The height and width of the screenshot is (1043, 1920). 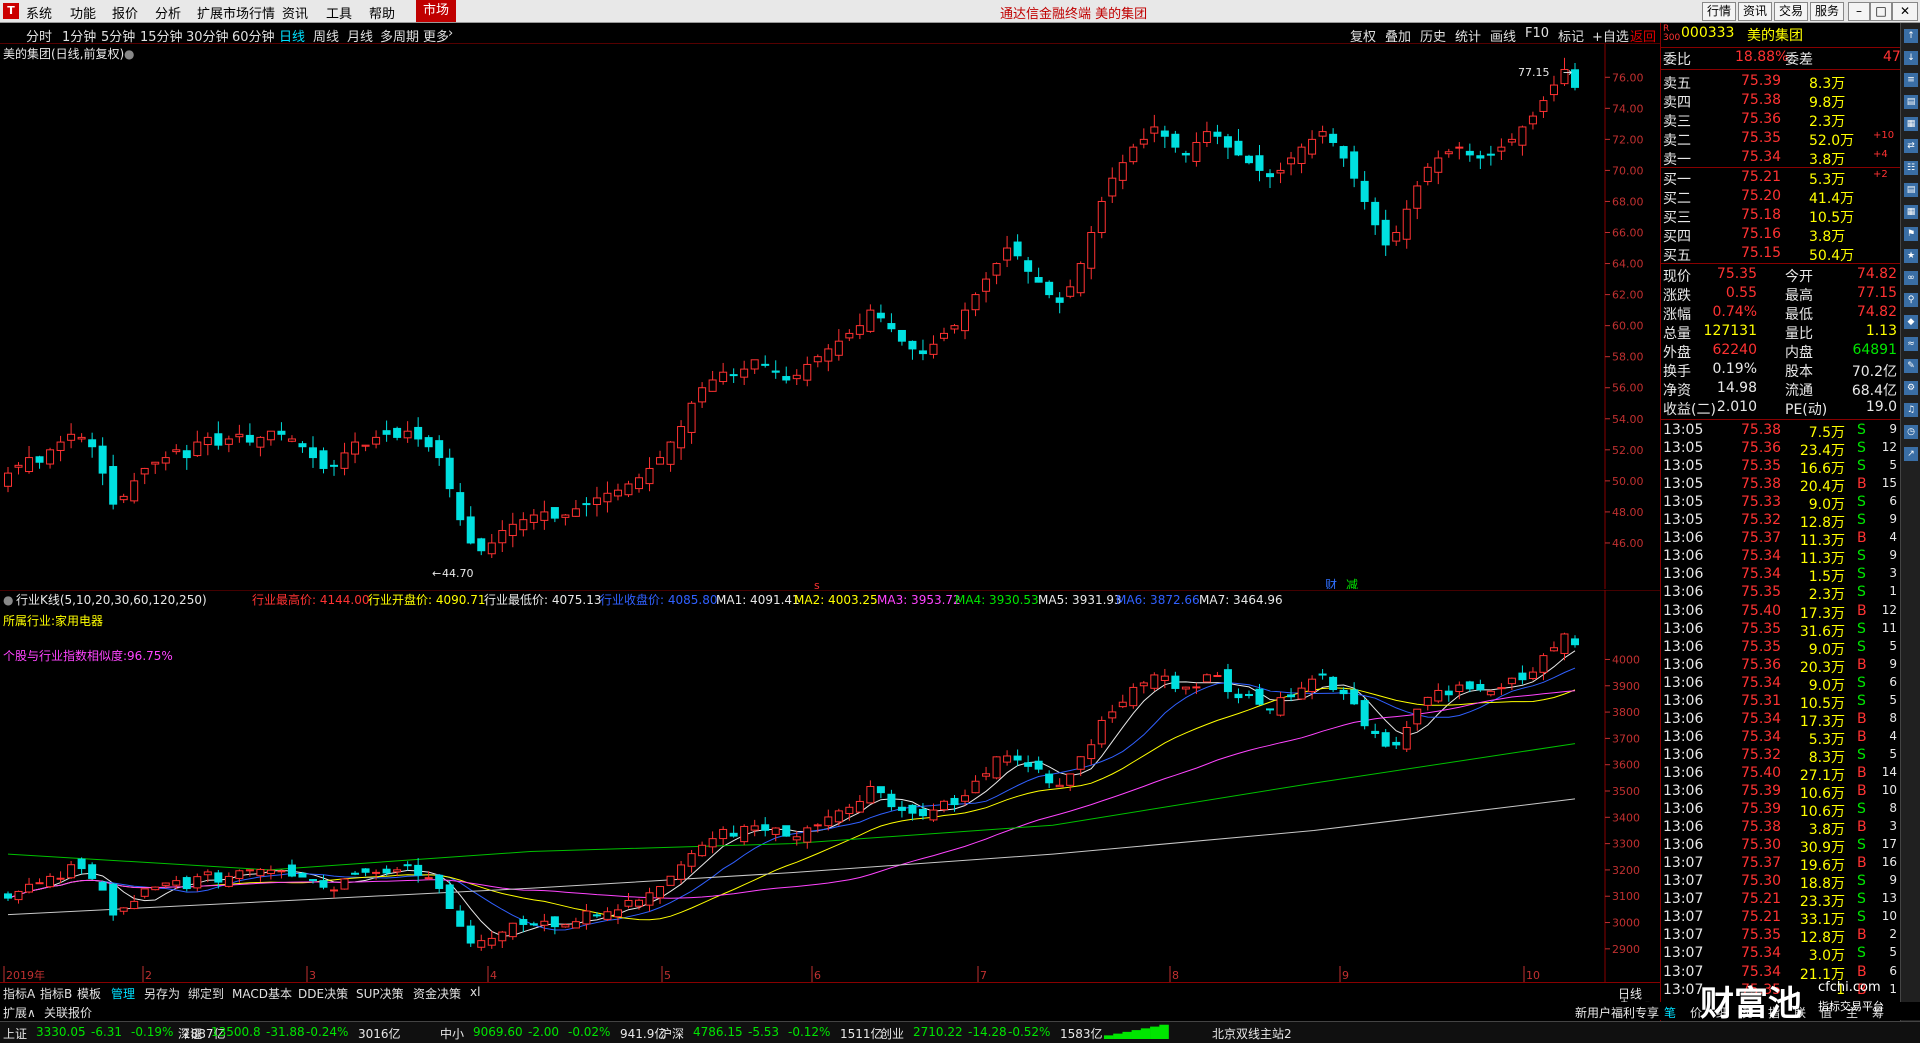 What do you see at coordinates (1781, 235) in the screenshot?
I see `bid-row: 买四 75.16 3.8万` at bounding box center [1781, 235].